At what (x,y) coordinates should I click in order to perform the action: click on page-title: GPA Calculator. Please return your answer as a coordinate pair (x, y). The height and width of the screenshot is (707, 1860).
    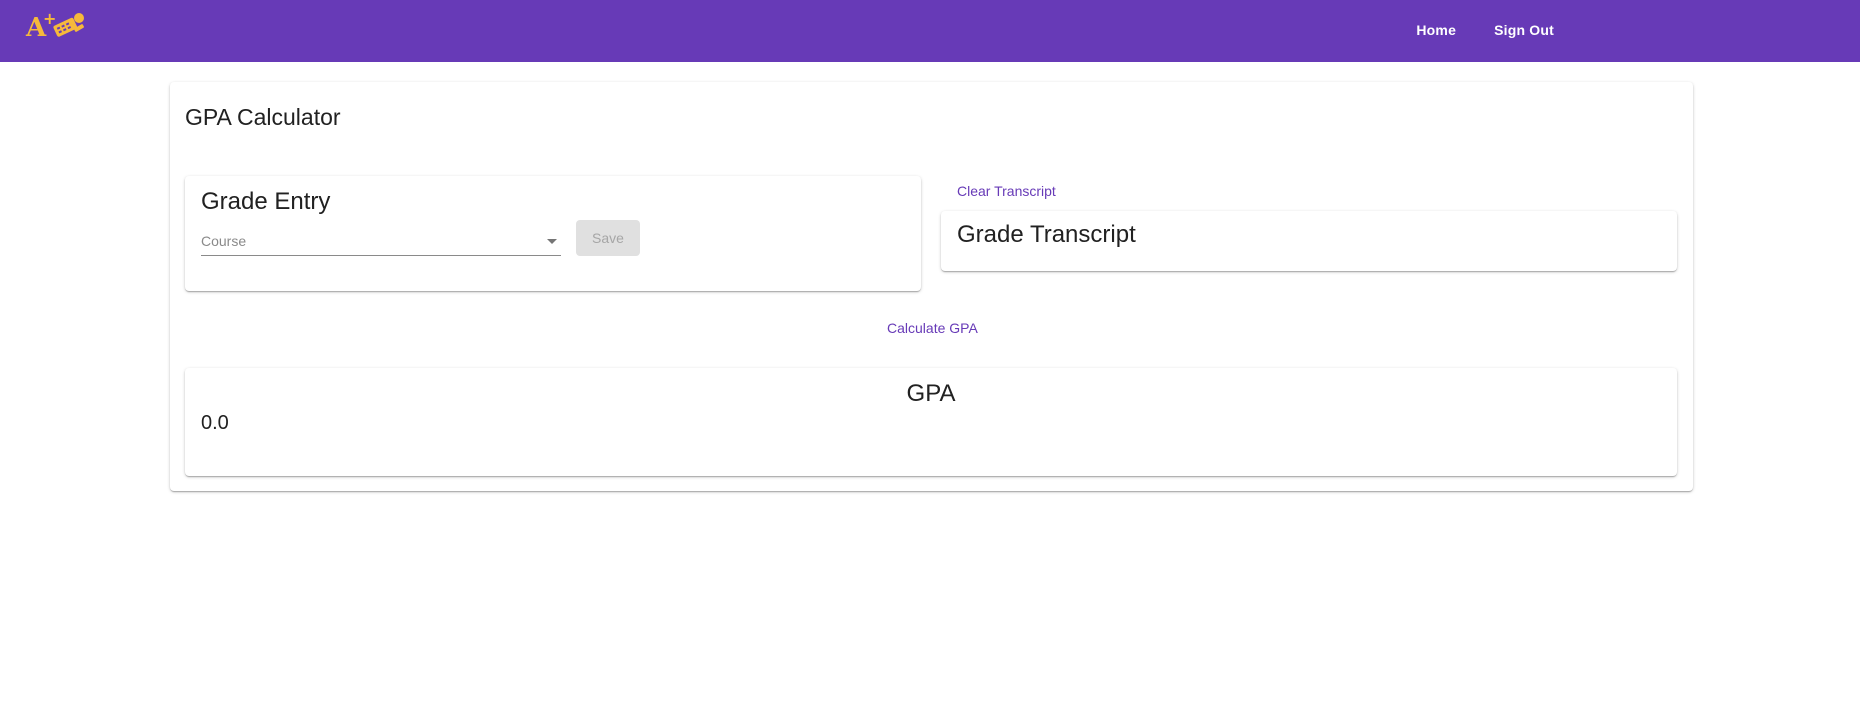
    Looking at the image, I should click on (263, 117).